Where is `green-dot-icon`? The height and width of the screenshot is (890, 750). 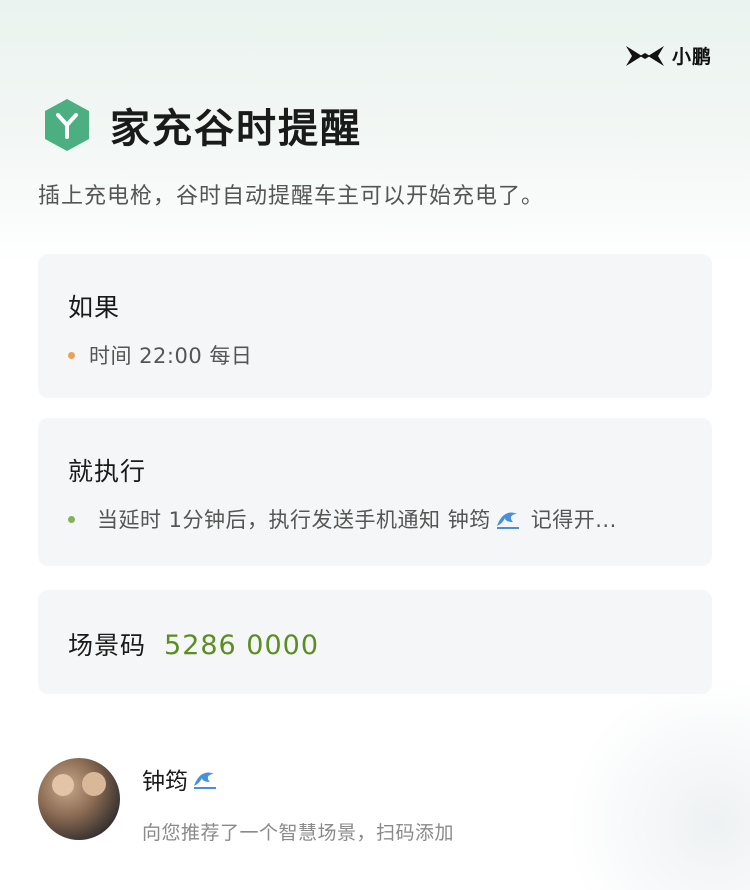 green-dot-icon is located at coordinates (71, 519).